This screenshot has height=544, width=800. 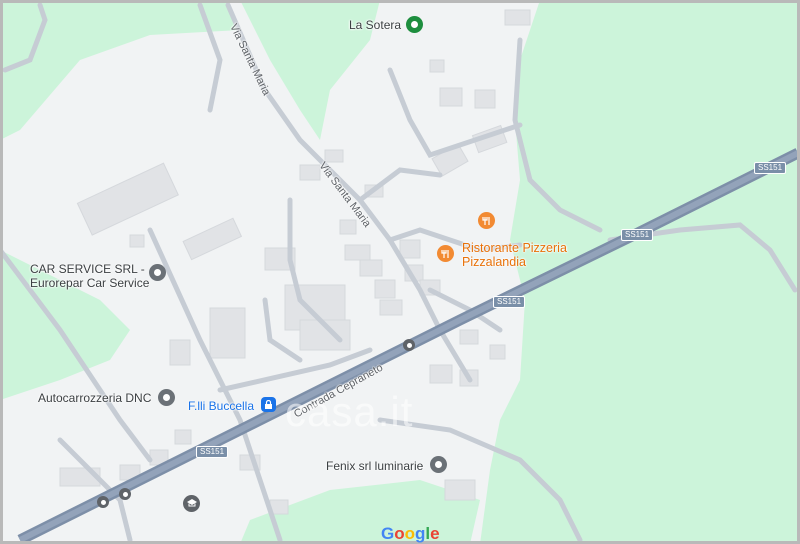 I want to click on casa-it-watermark: casa.it, so click(x=349, y=411).